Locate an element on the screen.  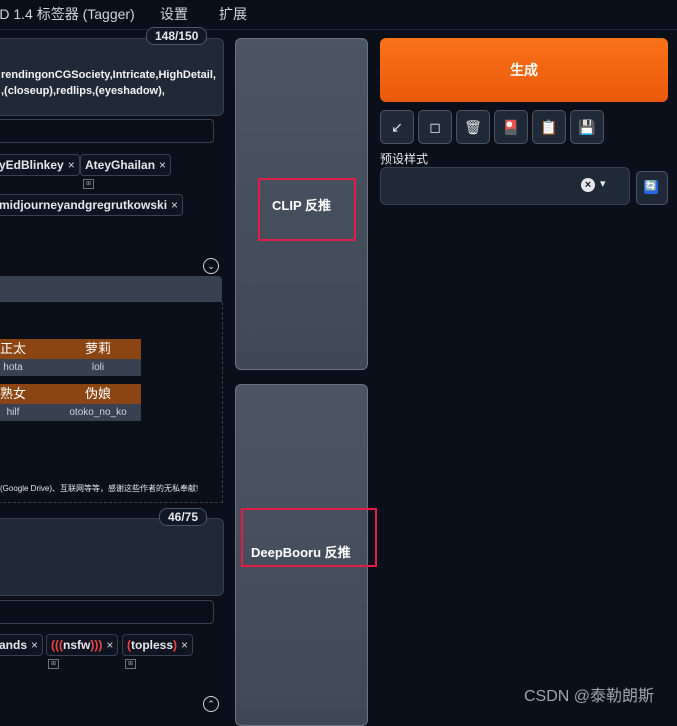
tag-card-zh: 正太 is located at coordinates (28, 349).